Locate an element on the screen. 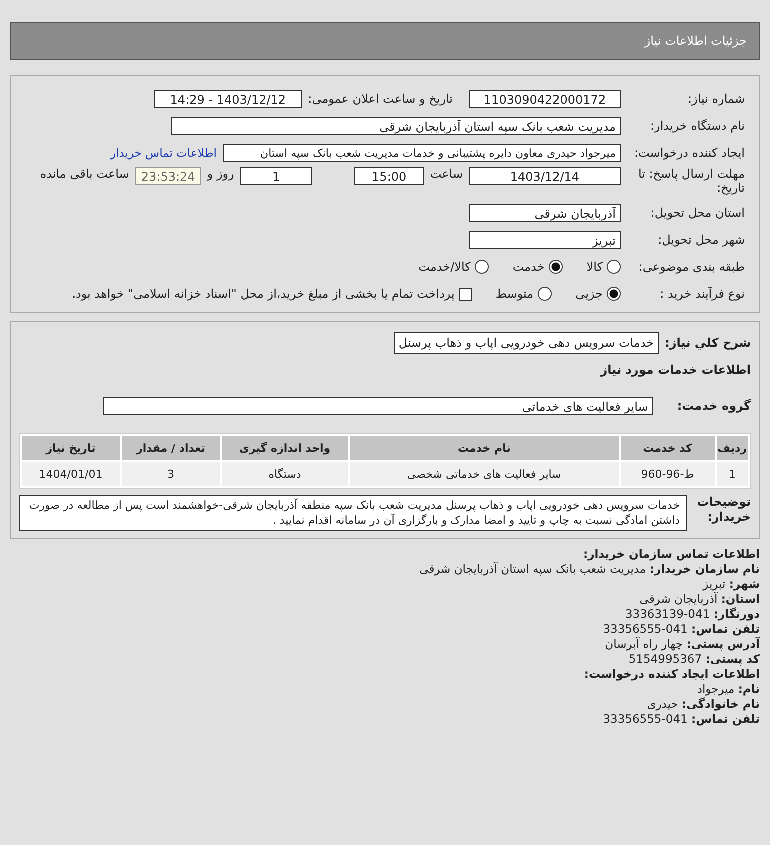  field-label: ایجاد کننده درخواست: is located at coordinates (689, 153).